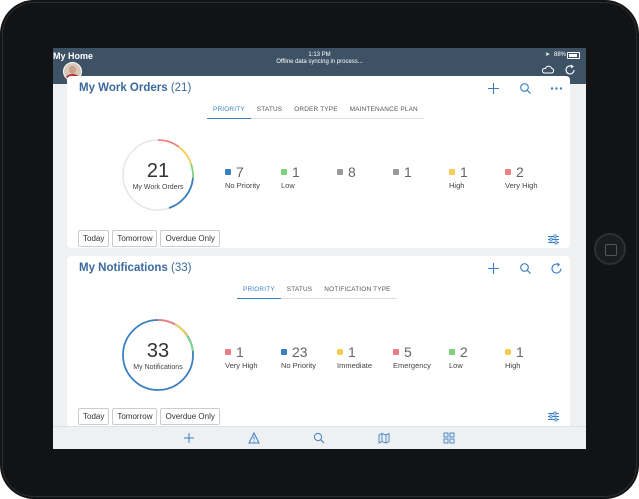 The image size is (639, 499). What do you see at coordinates (189, 438) in the screenshot?
I see `plus-icon` at bounding box center [189, 438].